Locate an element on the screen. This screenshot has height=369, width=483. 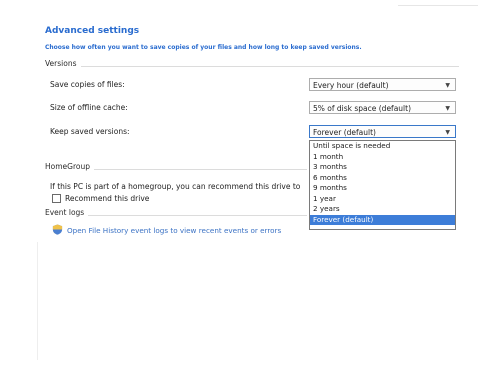
event-logs-group-label: Event logs is located at coordinates (67, 212).